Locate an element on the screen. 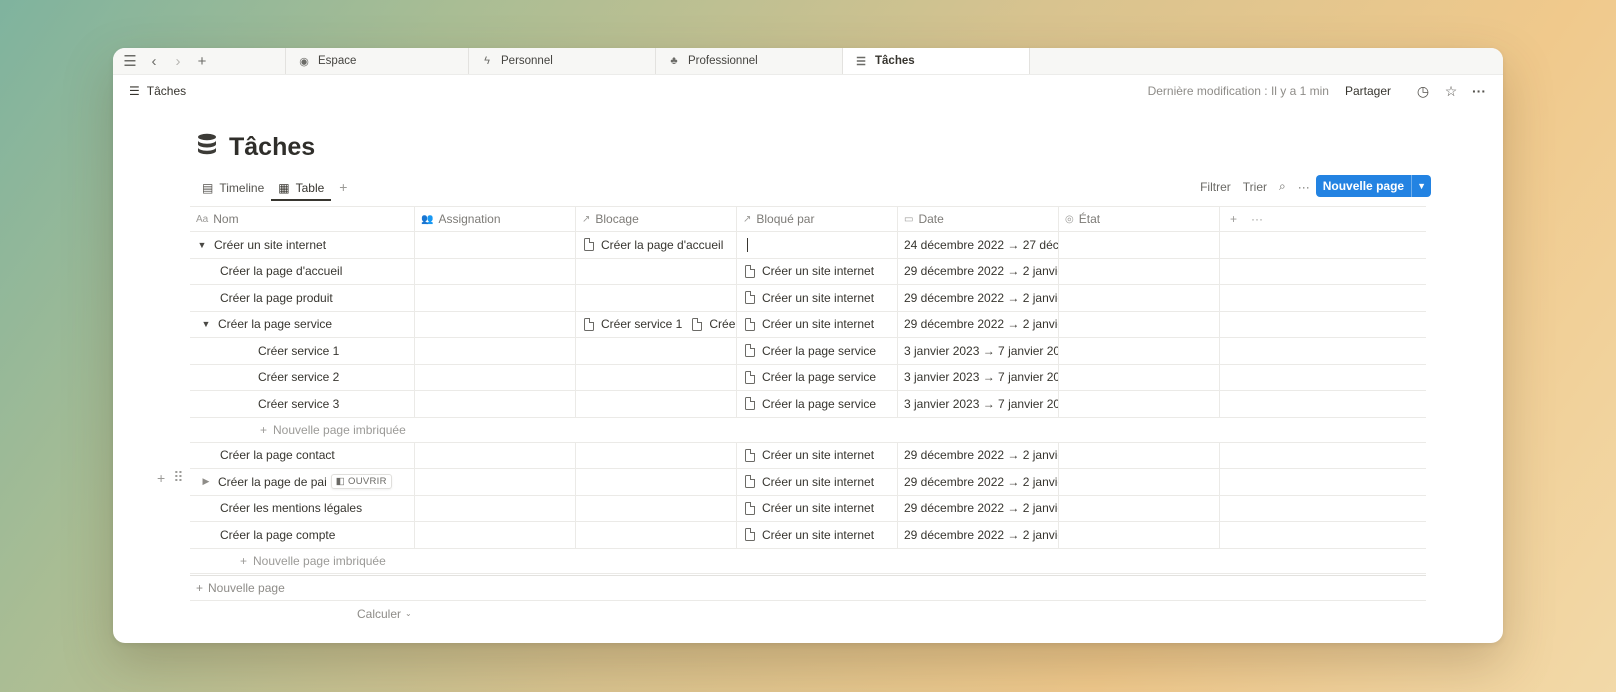  toggle-closed-icon: ▶ is located at coordinates (206, 481).